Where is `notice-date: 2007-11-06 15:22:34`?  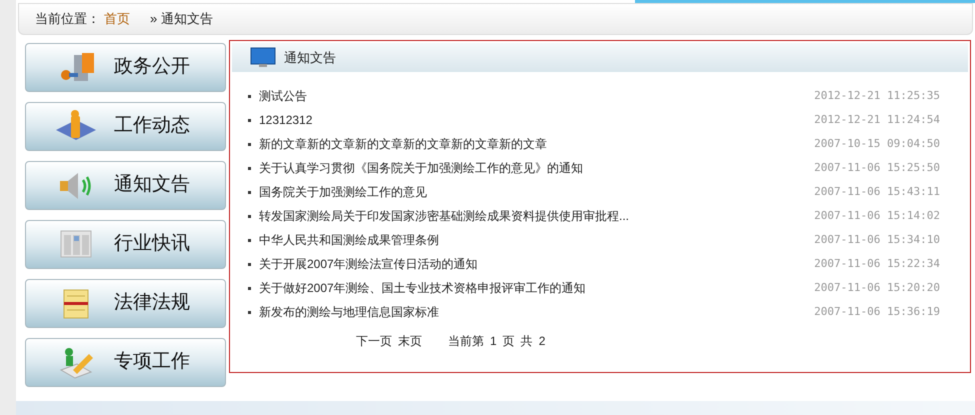 notice-date: 2007-11-06 15:22:34 is located at coordinates (877, 264).